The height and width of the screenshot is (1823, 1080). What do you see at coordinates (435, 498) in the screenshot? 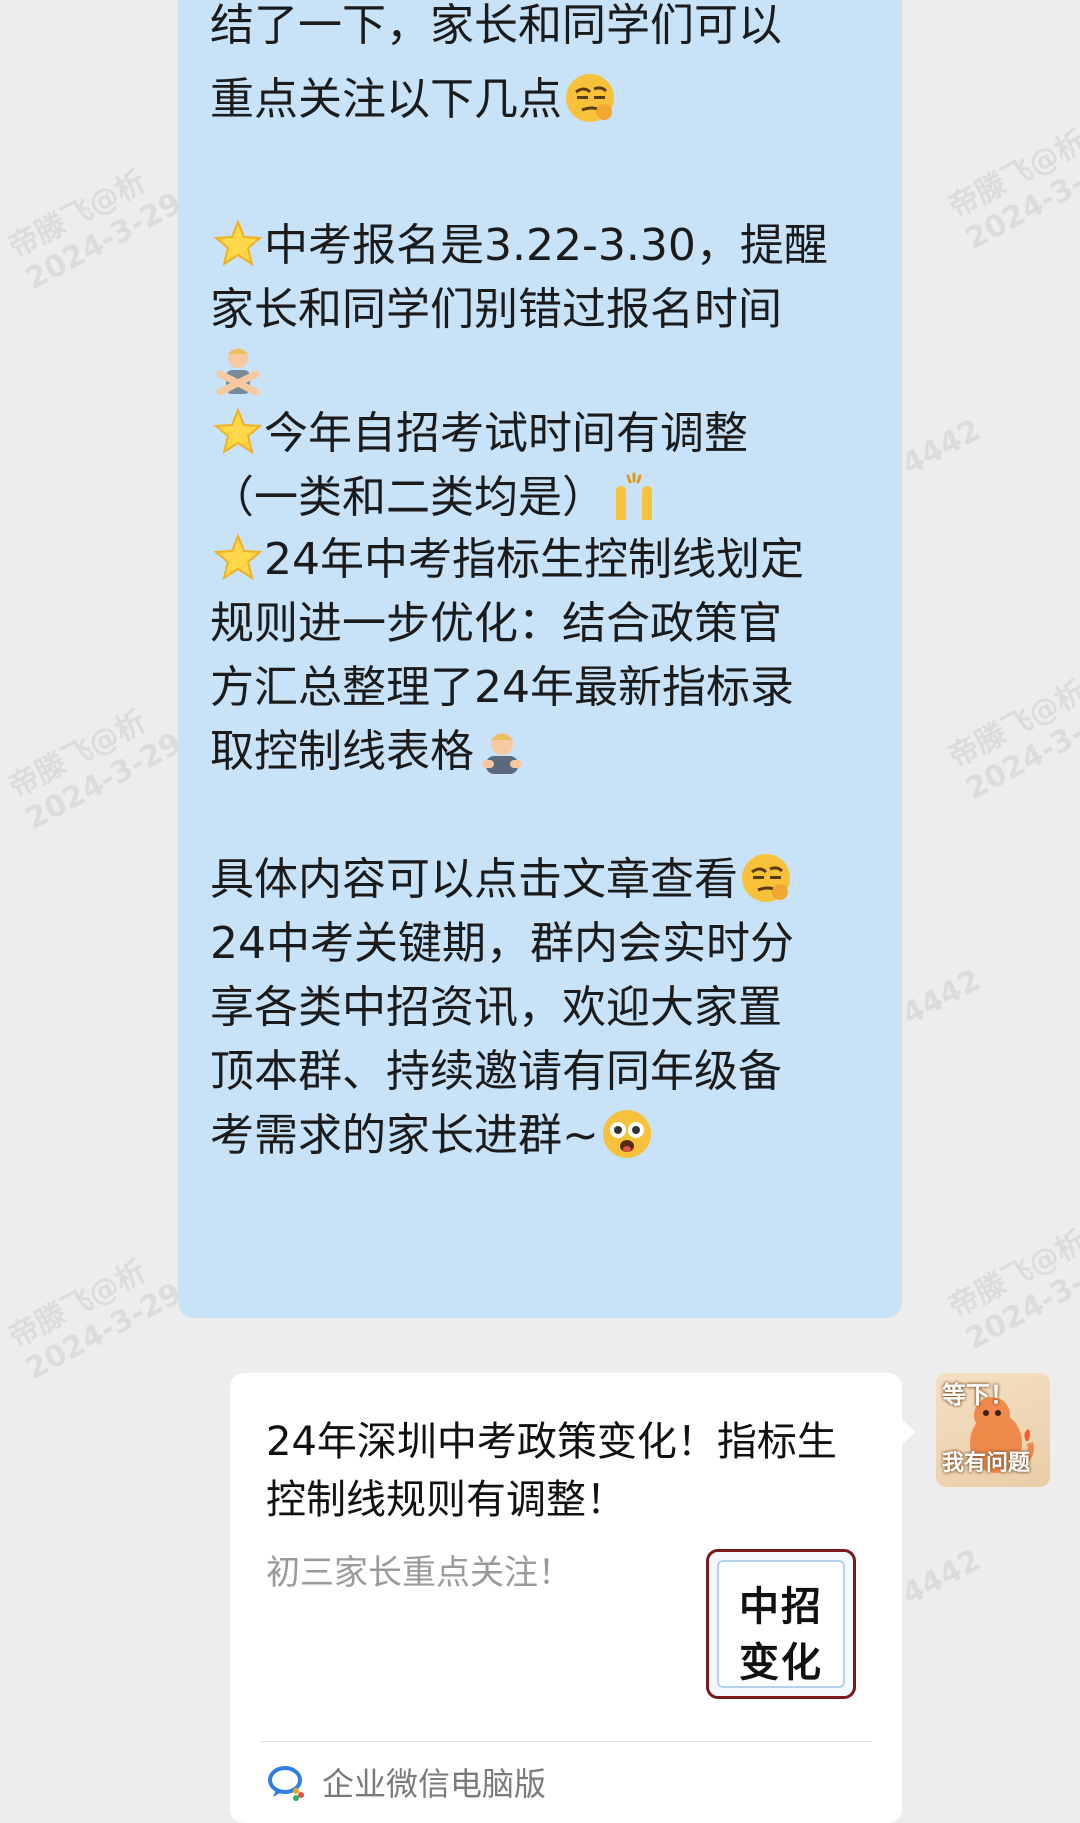
I see `message-line: （一类和二类均是）` at bounding box center [435, 498].